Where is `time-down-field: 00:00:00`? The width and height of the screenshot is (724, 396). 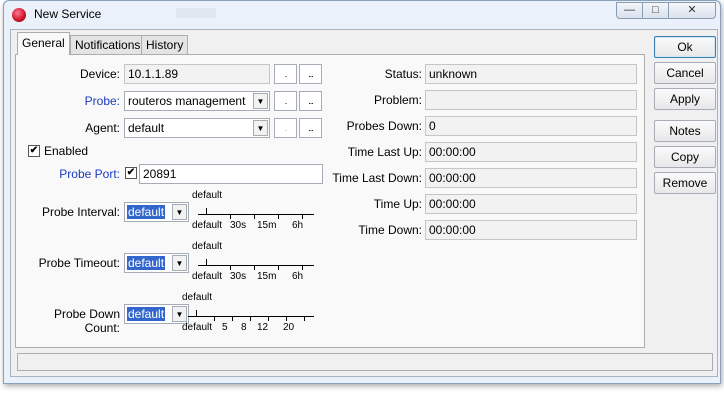 time-down-field: 00:00:00 is located at coordinates (531, 230).